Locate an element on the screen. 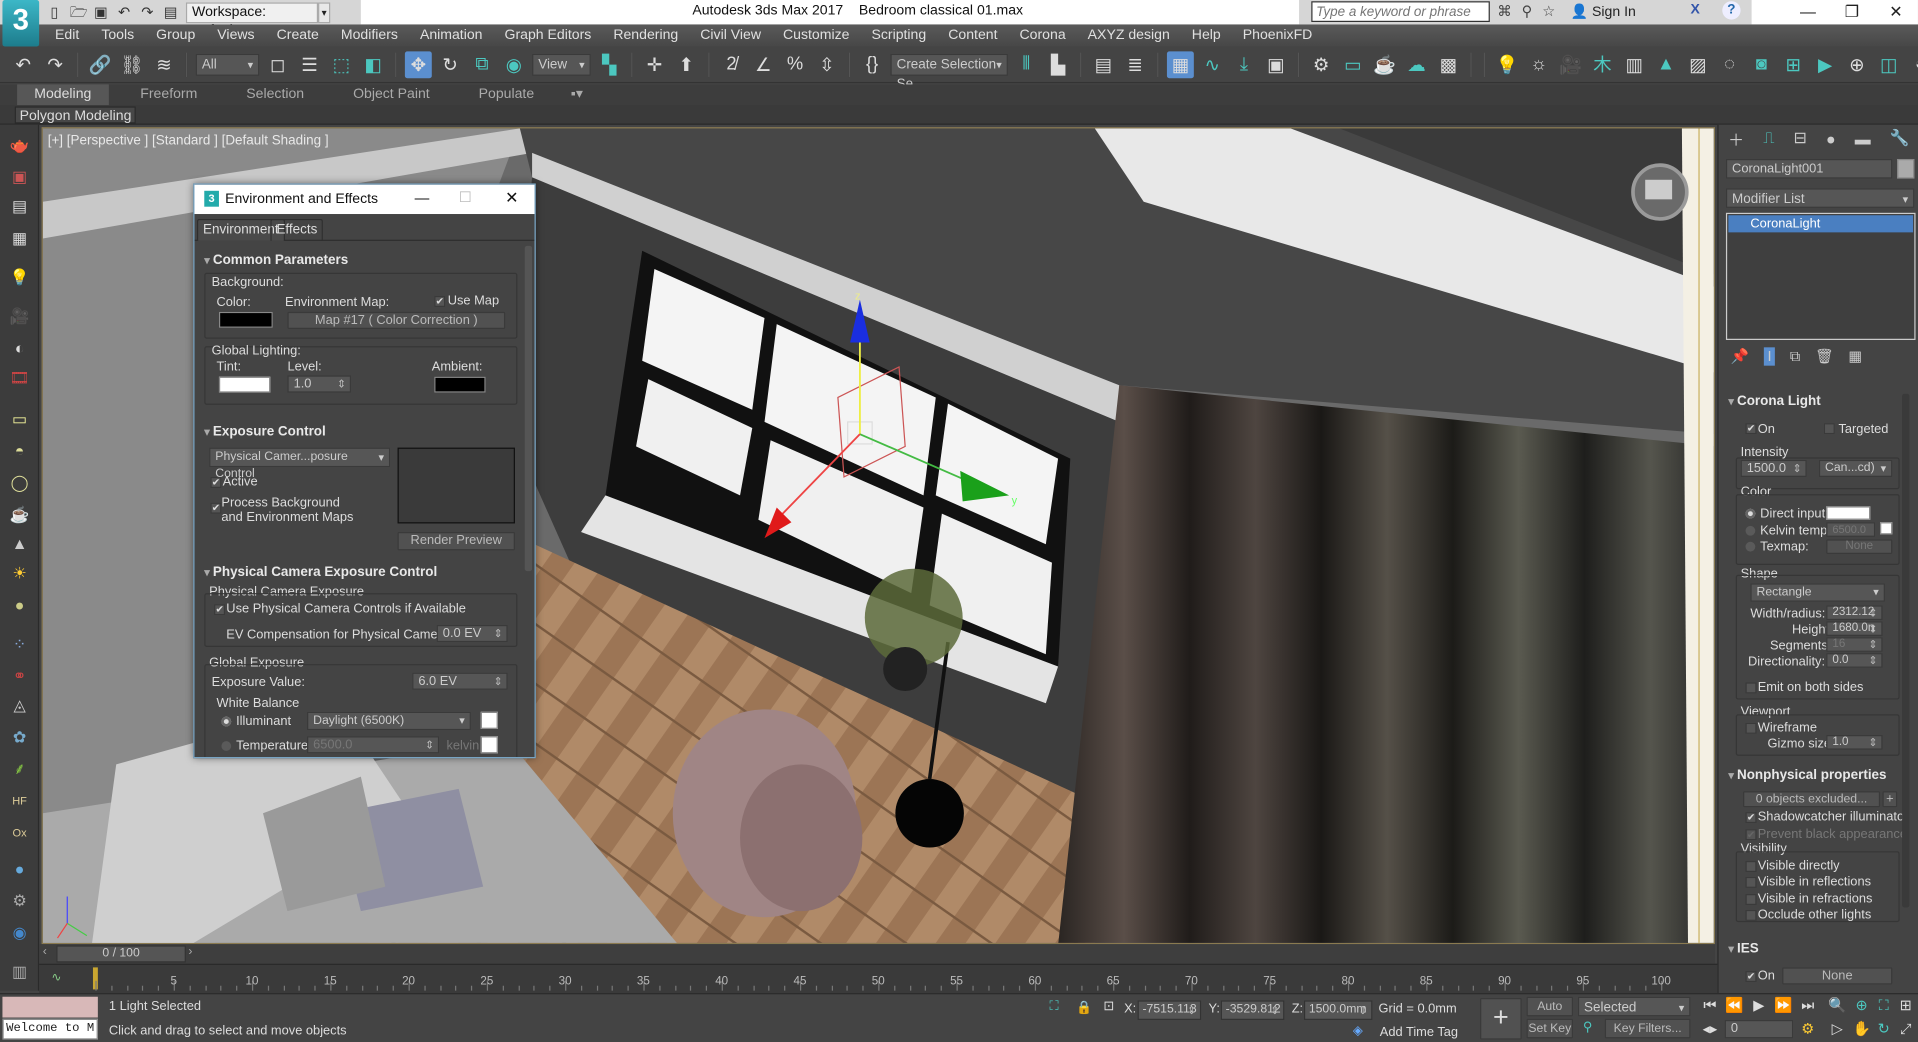 The height and width of the screenshot is (1042, 1918). camera-icon: 🎥 is located at coordinates (19, 317).